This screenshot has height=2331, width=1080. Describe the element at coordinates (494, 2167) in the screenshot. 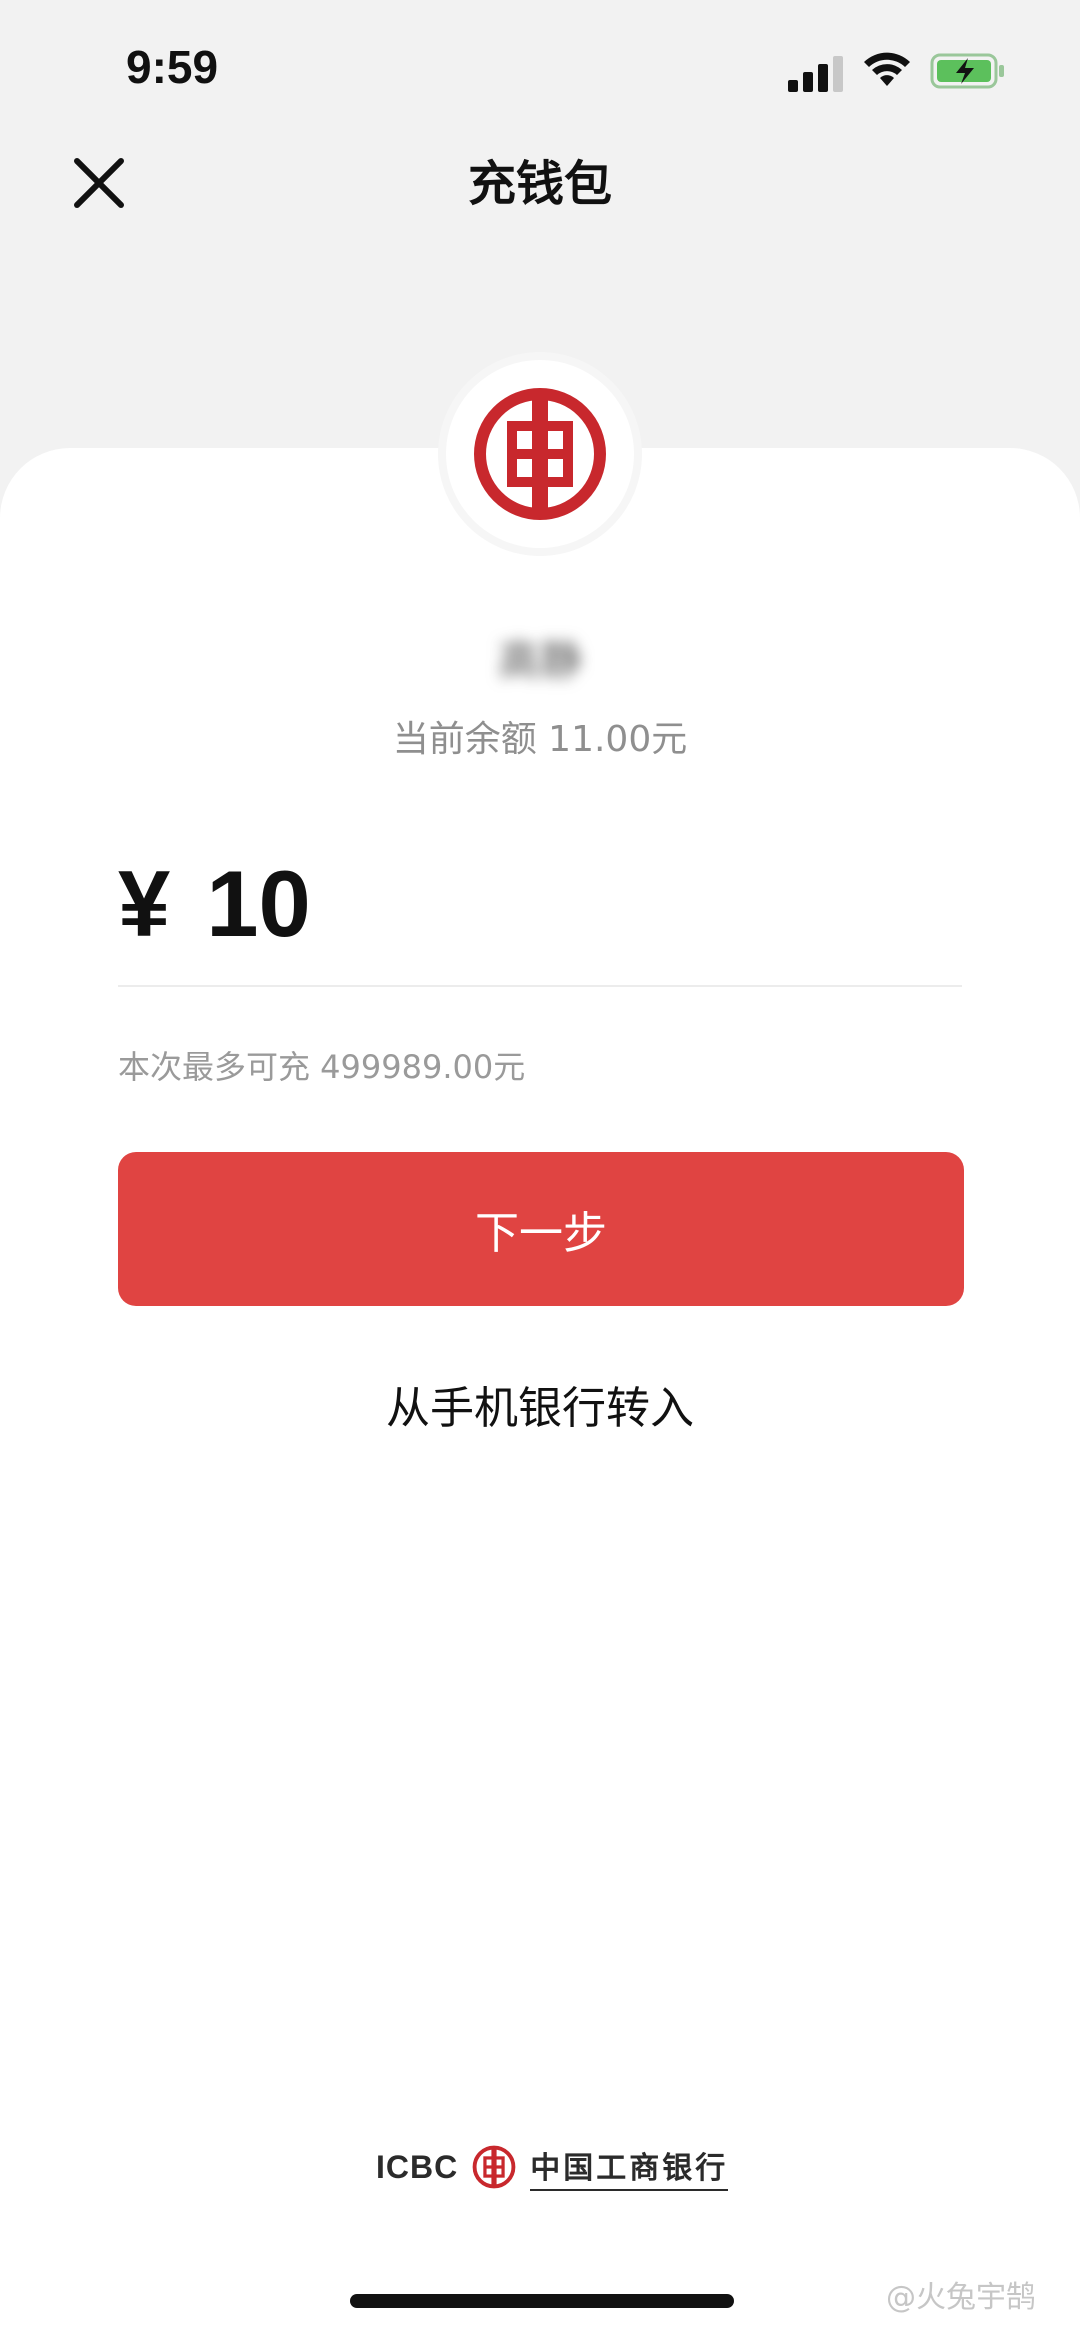

I see `footer-icbc-logo-icon` at that location.